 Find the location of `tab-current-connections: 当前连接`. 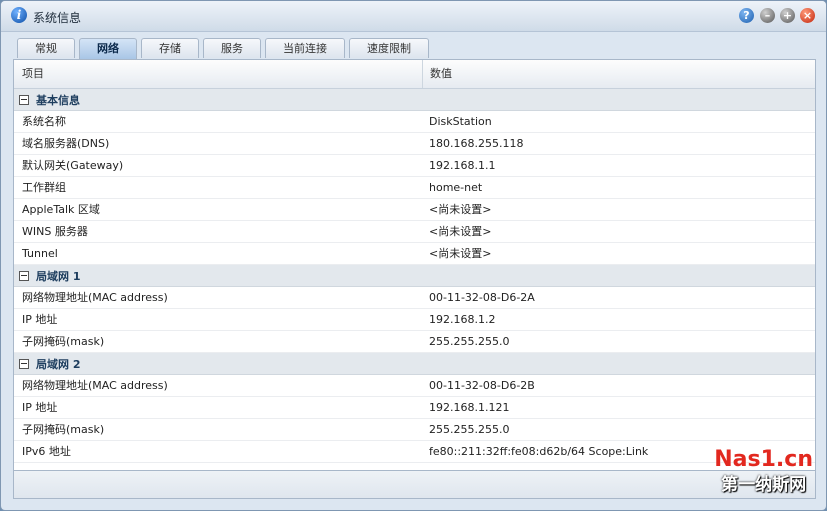

tab-current-connections: 当前连接 is located at coordinates (305, 48).